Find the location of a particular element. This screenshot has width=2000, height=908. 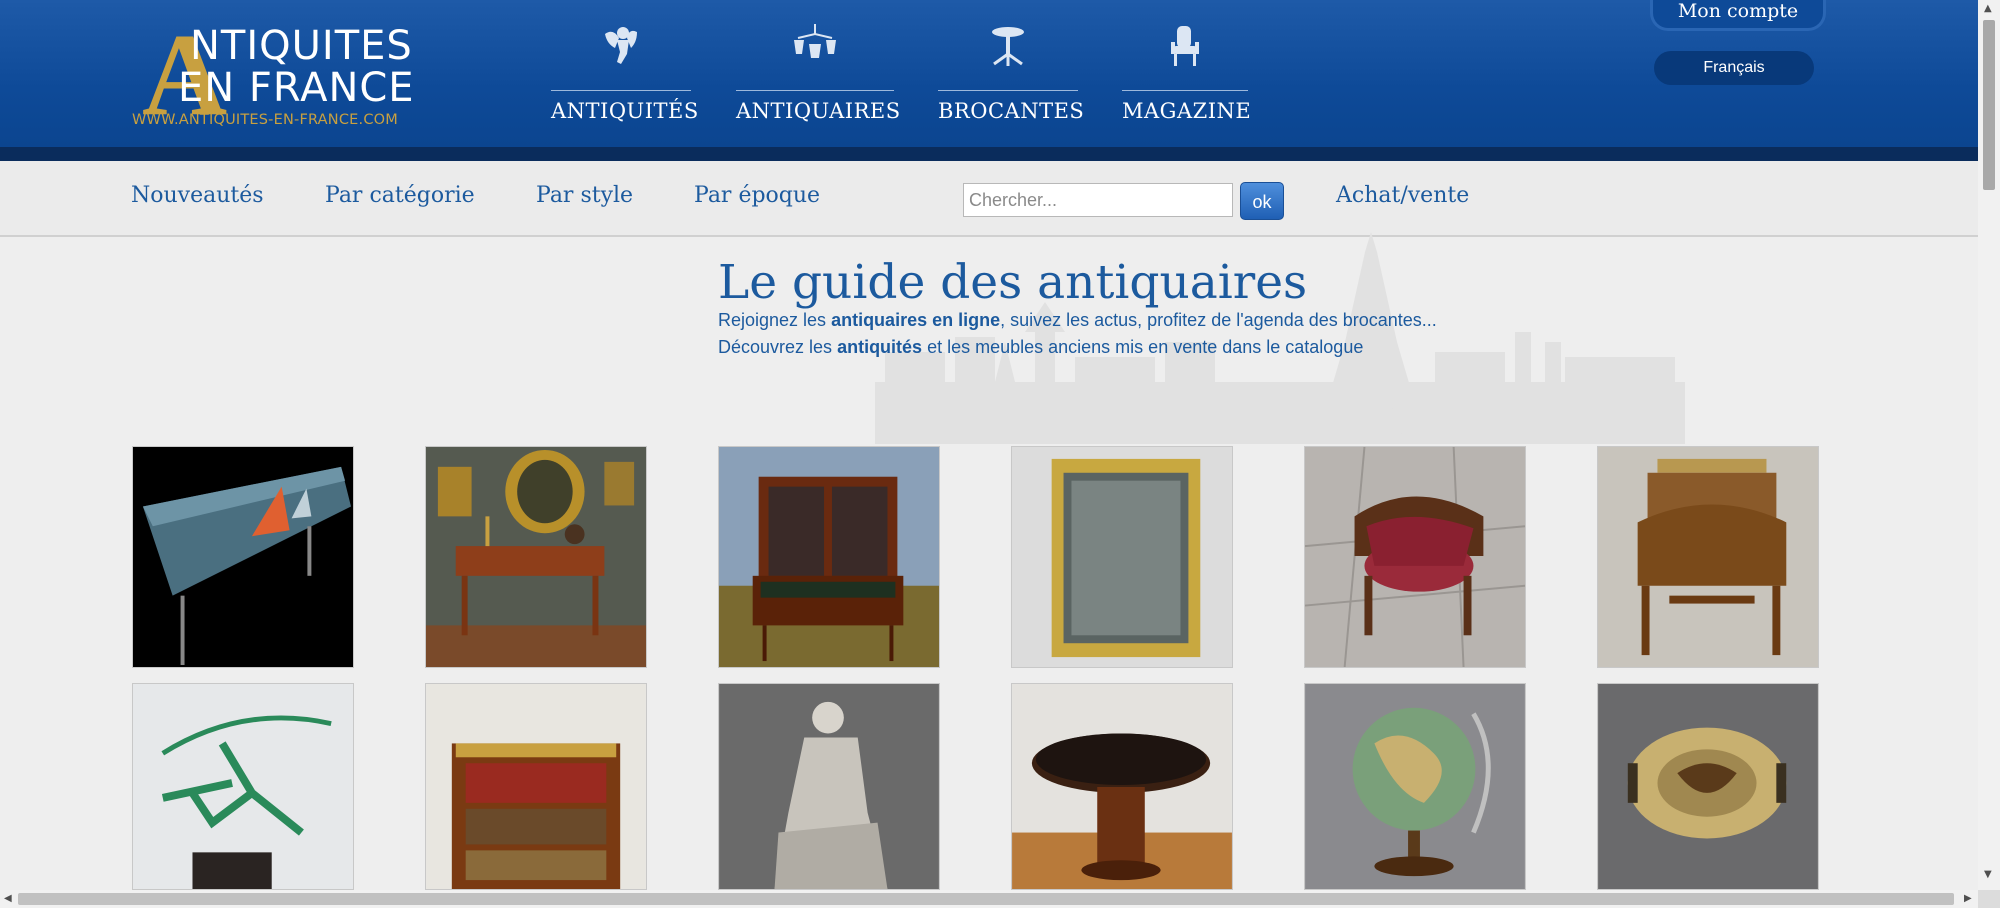

product-tile-round-table is located at coordinates (1122, 786).